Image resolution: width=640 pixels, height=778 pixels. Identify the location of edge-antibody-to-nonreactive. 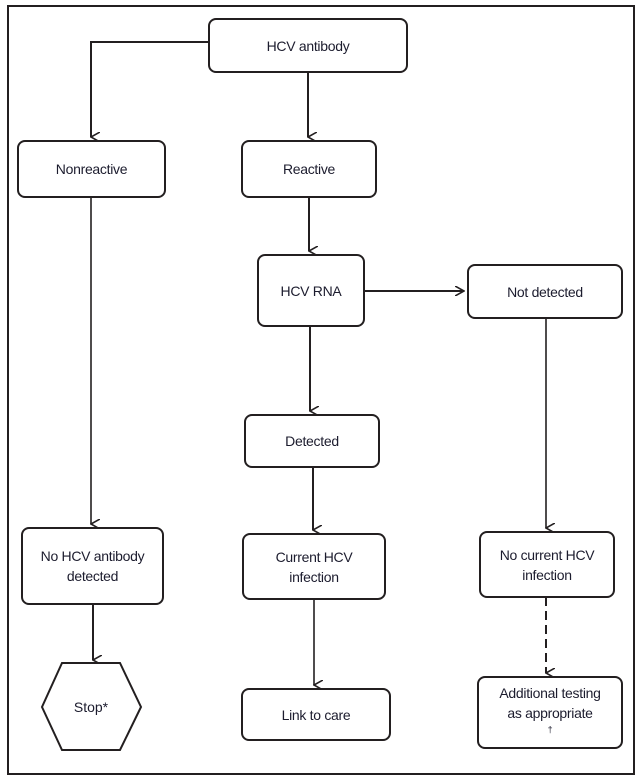
(149, 89).